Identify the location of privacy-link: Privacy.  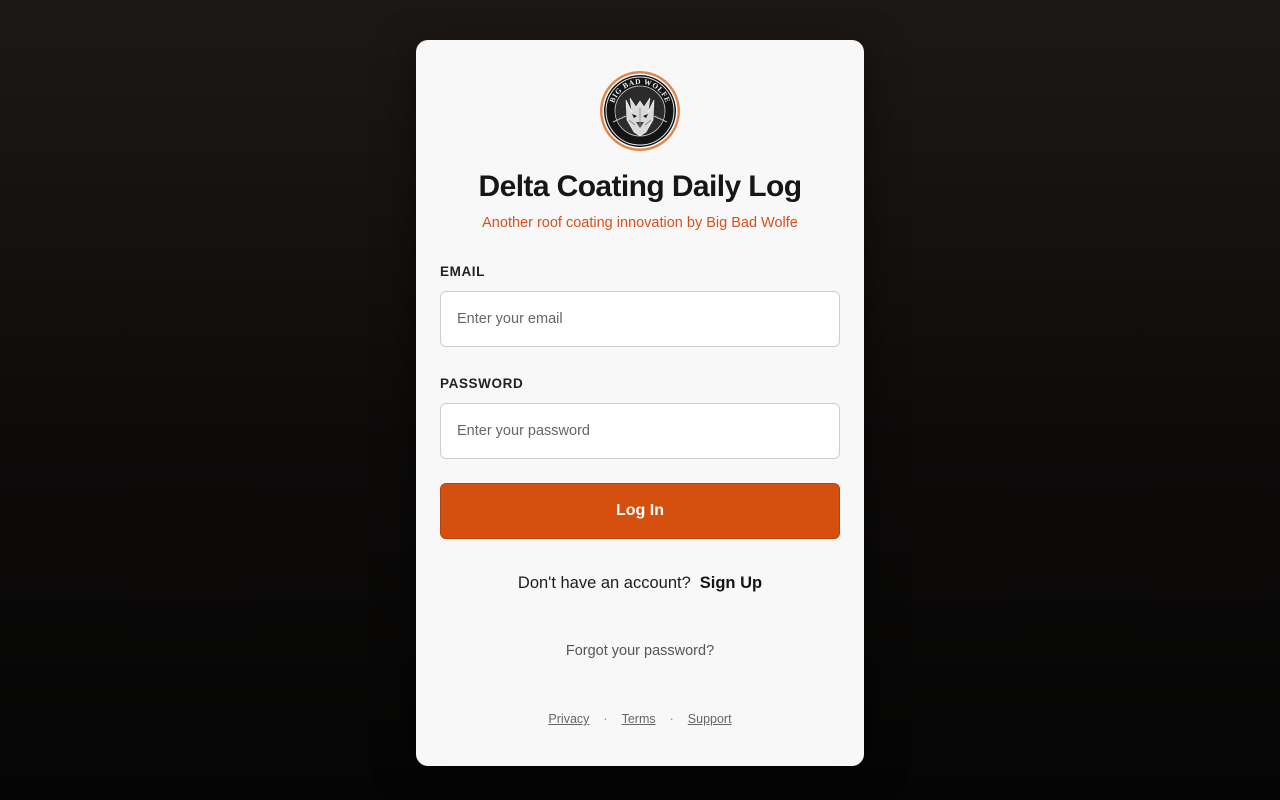
(568, 719).